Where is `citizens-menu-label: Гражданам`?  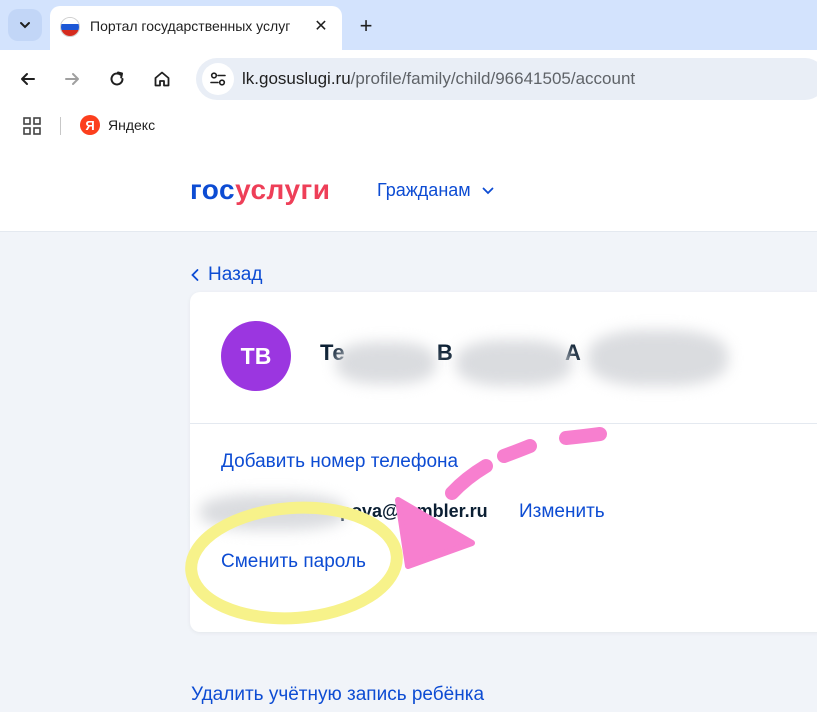
citizens-menu-label: Гражданам is located at coordinates (424, 190).